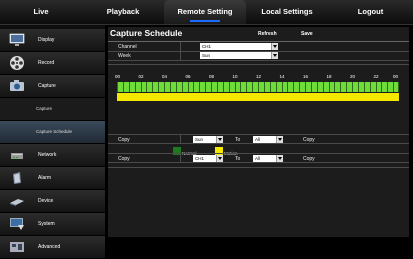 This screenshot has width=413, height=259. Describe the element at coordinates (208, 139) in the screenshot. I see `copy-day-from-select: Sun` at that location.